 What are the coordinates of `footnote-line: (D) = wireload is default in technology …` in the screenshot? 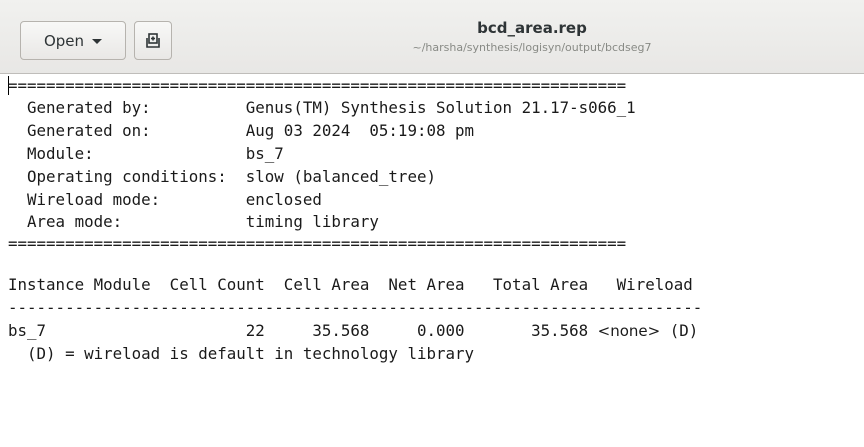 It's located at (241, 353).